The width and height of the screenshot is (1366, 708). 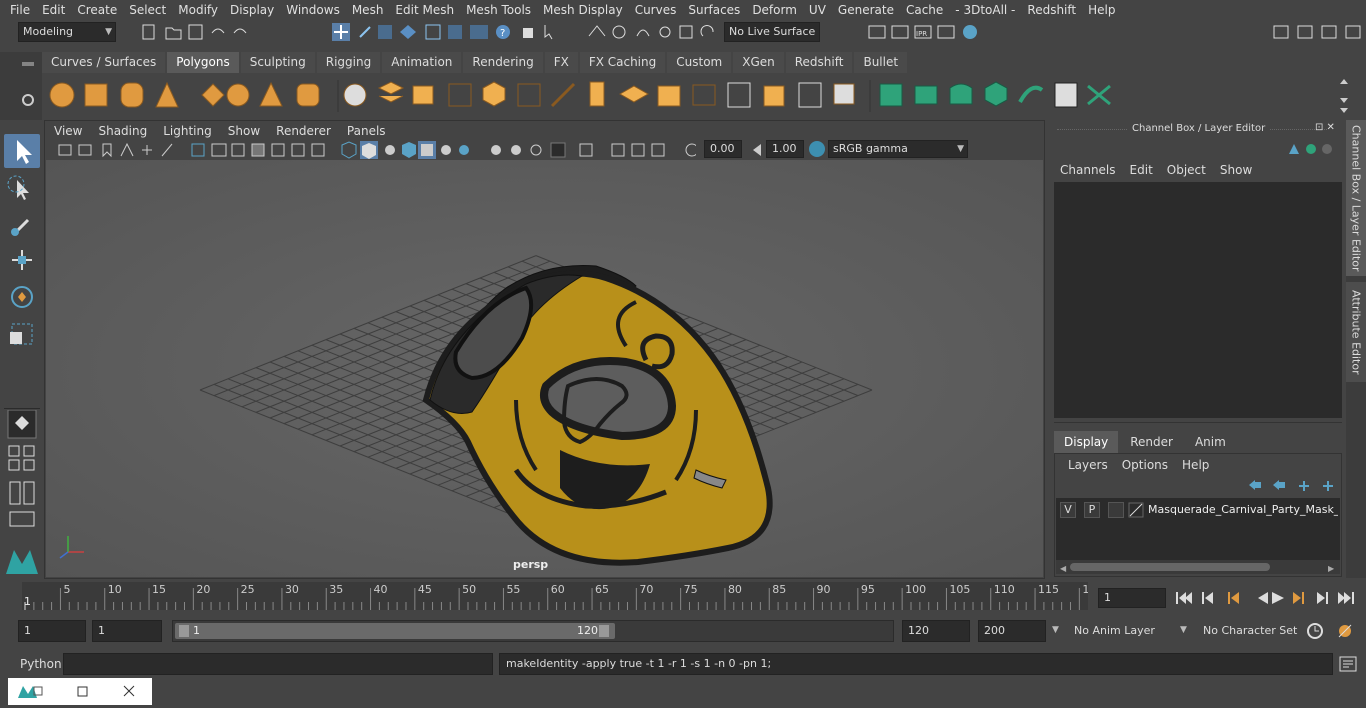 What do you see at coordinates (898, 149) in the screenshot?
I see `color-space-dropdown: sRGB gamma ▼` at bounding box center [898, 149].